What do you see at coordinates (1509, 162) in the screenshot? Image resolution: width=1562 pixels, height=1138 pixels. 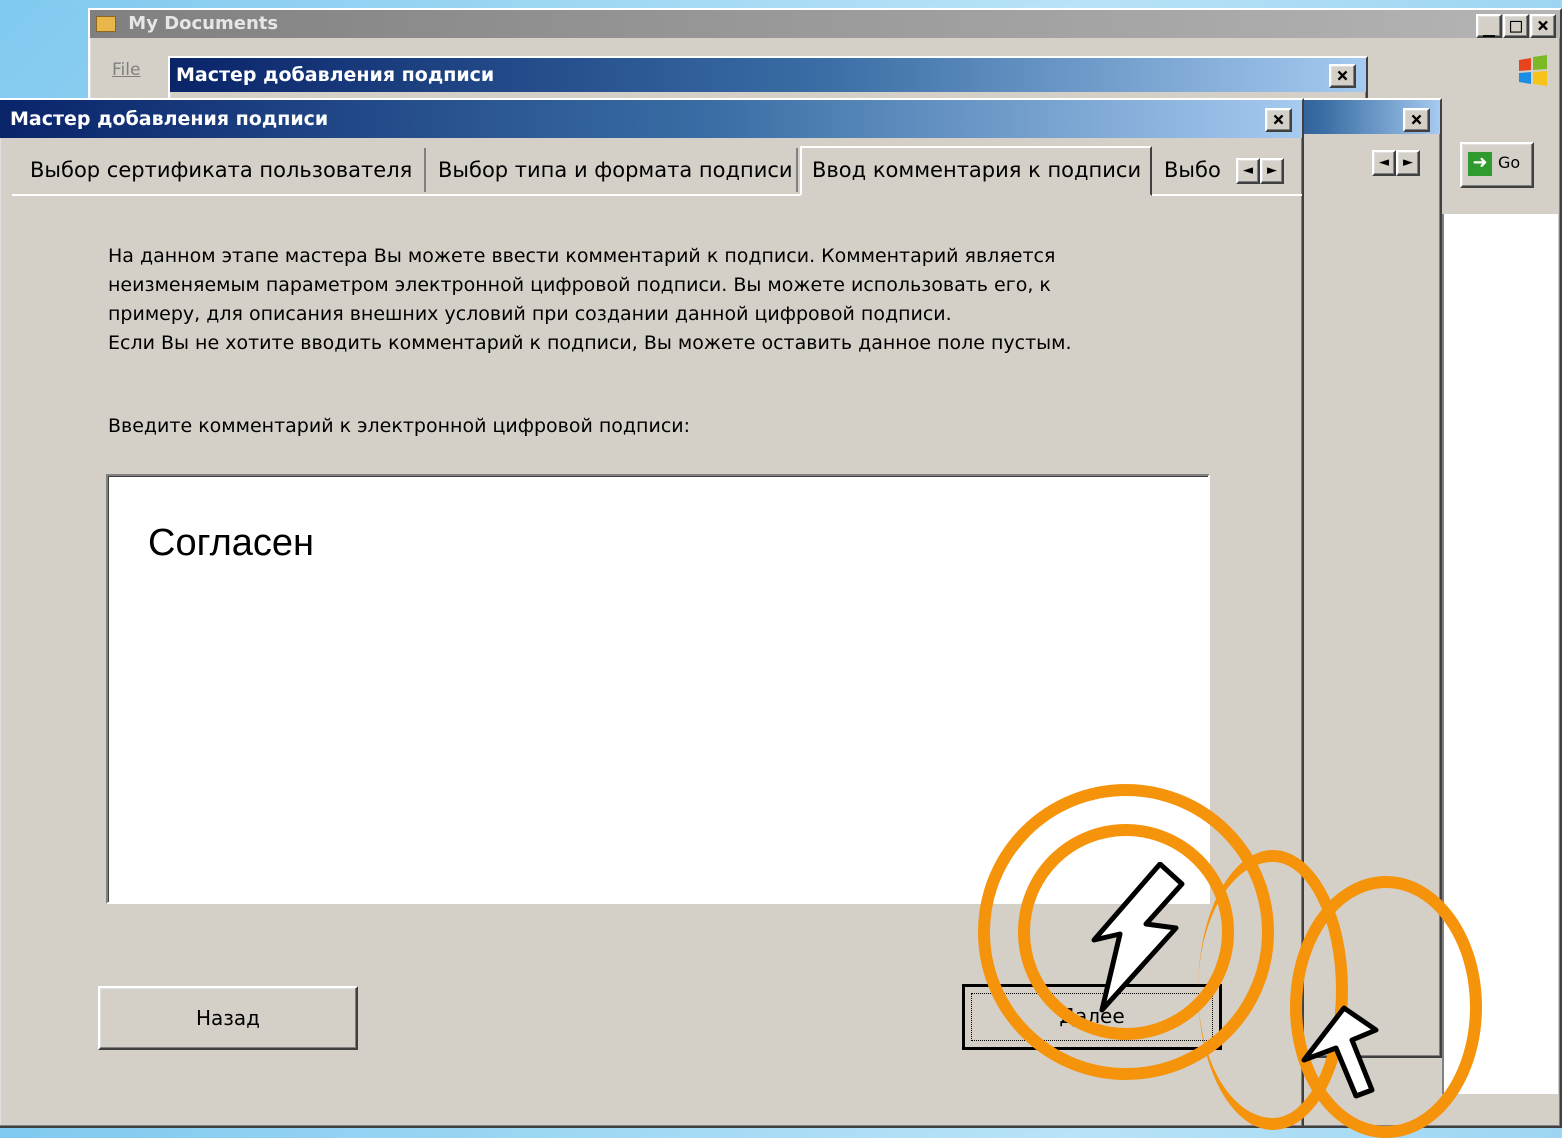 I see `go-label: Go` at bounding box center [1509, 162].